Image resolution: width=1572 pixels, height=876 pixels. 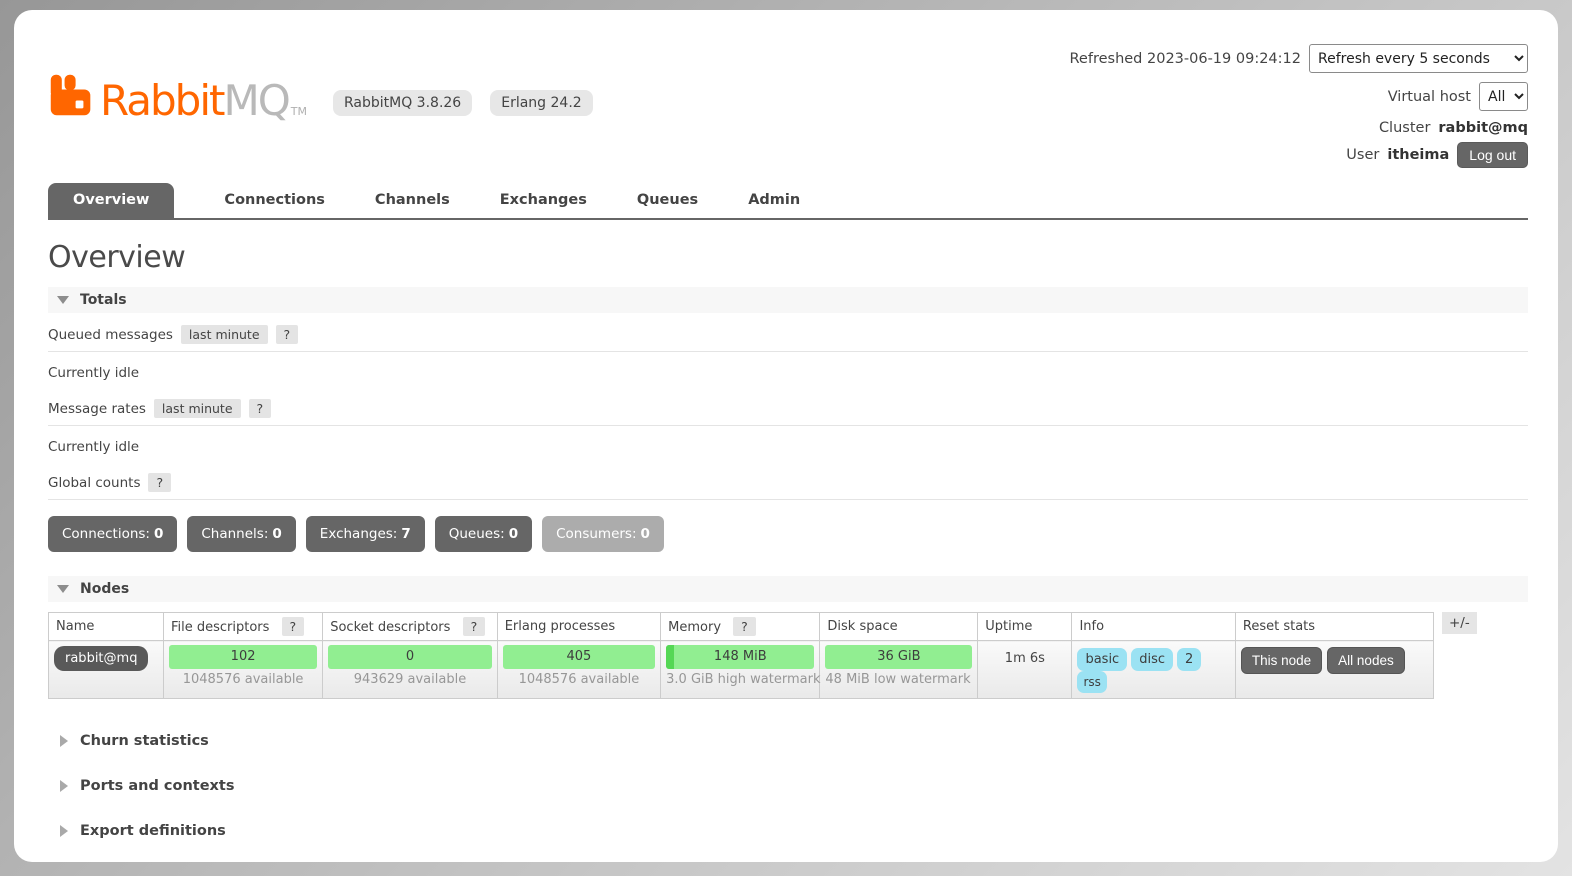 What do you see at coordinates (1025, 669) in the screenshot?
I see `uptime-cell: 1m 6s` at bounding box center [1025, 669].